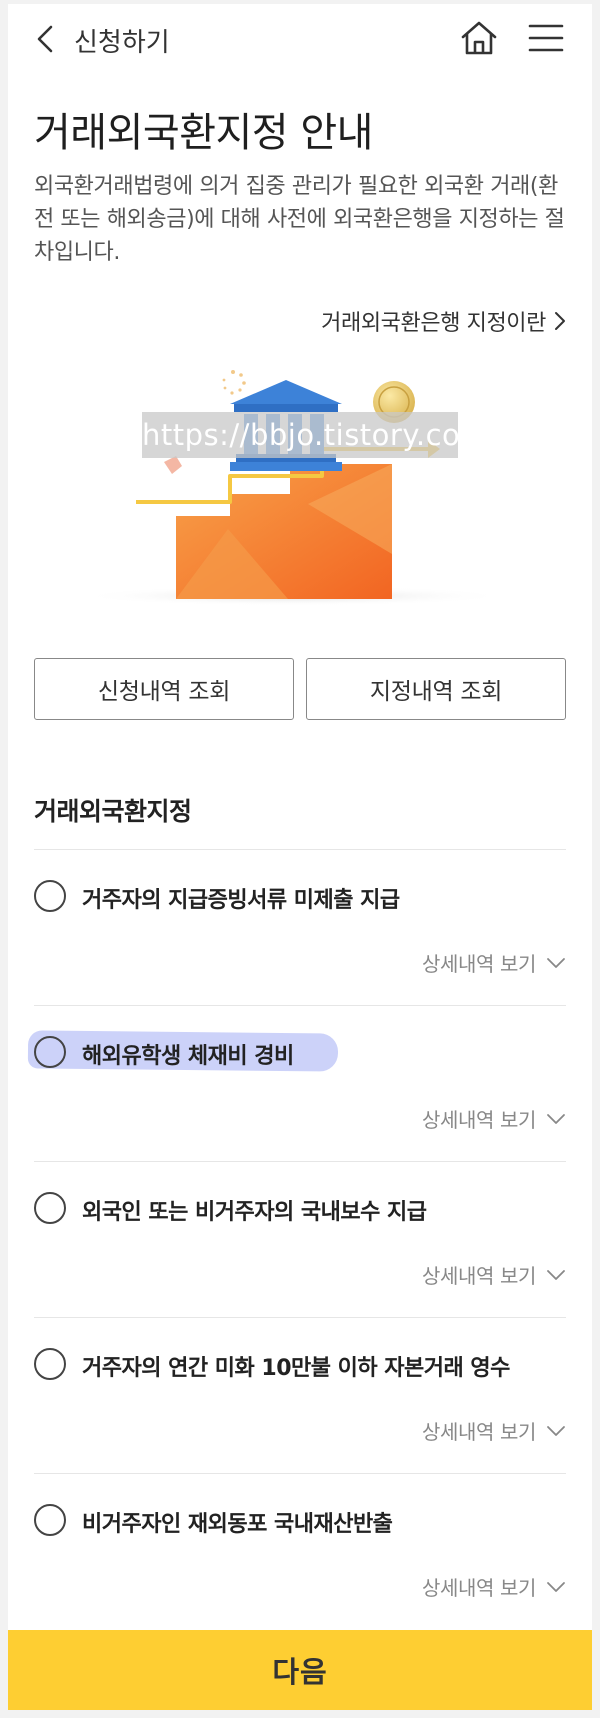 The height and width of the screenshot is (1718, 600). Describe the element at coordinates (241, 900) in the screenshot. I see `option-label: 거주자의 지급증빙서류 미제출 지급` at that location.